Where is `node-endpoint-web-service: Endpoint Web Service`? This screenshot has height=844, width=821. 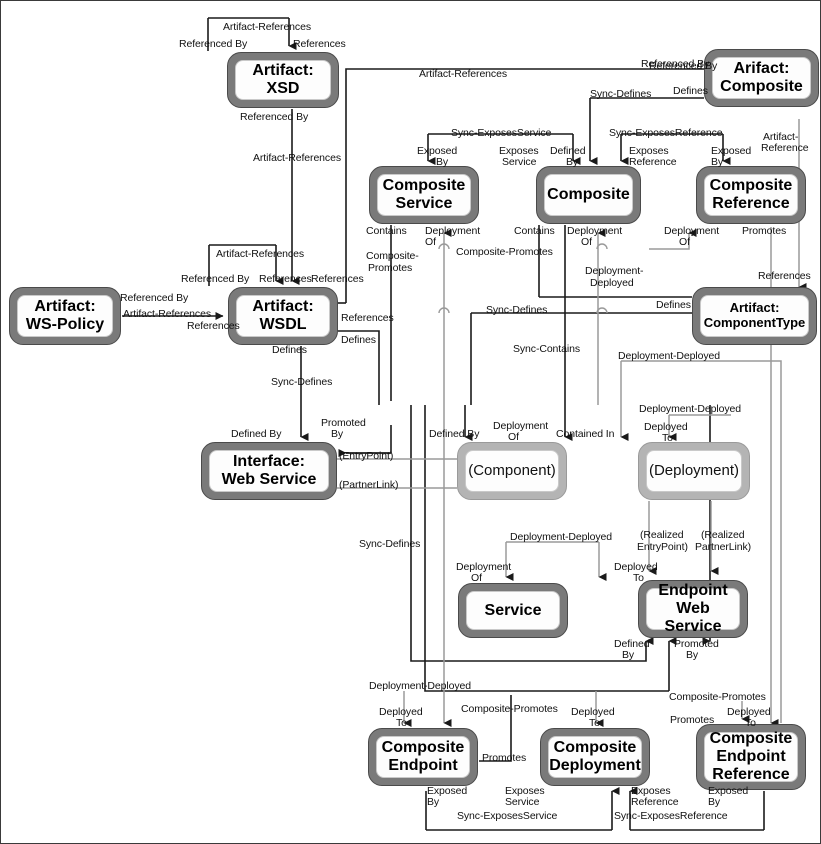
node-endpoint-web-service: Endpoint Web Service is located at coordinates (693, 609).